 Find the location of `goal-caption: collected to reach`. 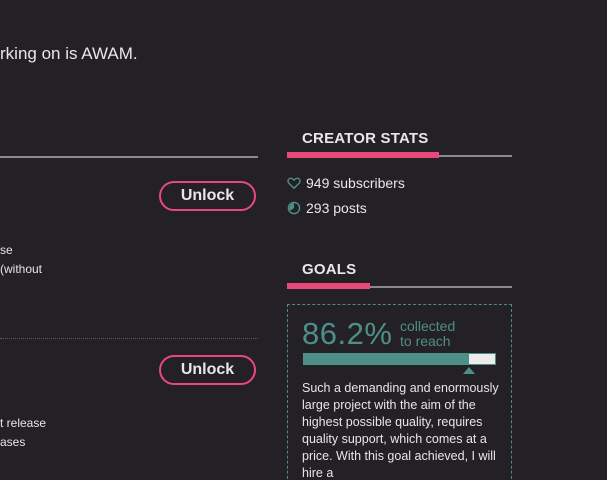

goal-caption: collected to reach is located at coordinates (427, 334).